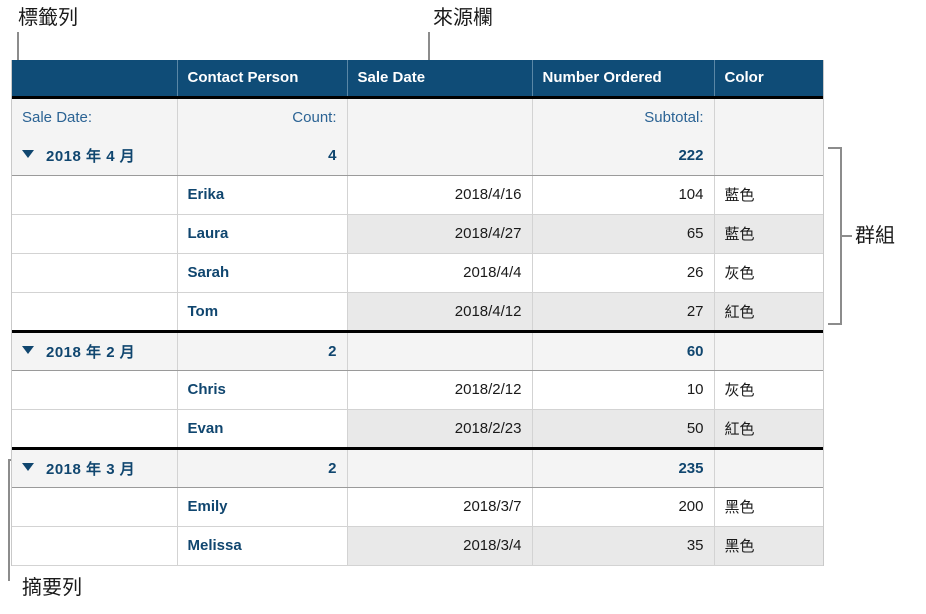  What do you see at coordinates (440, 79) in the screenshot?
I see `column-header-sale-date: Sale Date` at bounding box center [440, 79].